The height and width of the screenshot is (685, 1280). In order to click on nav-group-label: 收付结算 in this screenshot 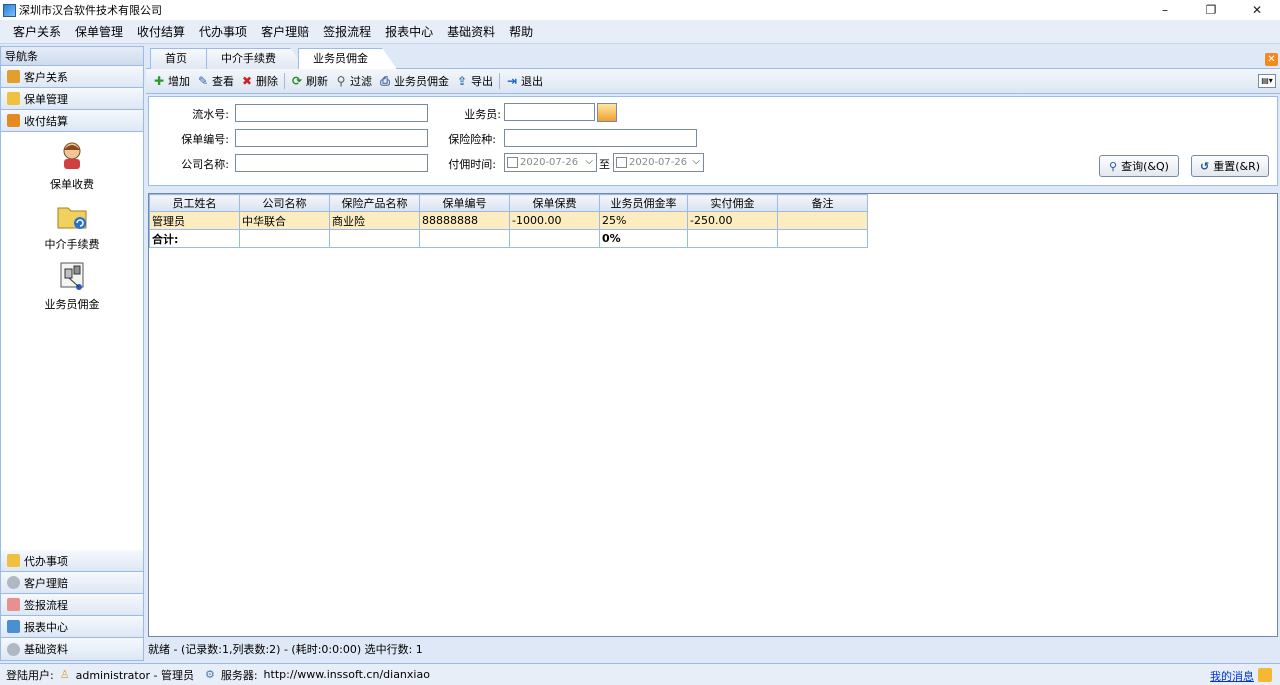, I will do `click(46, 121)`.